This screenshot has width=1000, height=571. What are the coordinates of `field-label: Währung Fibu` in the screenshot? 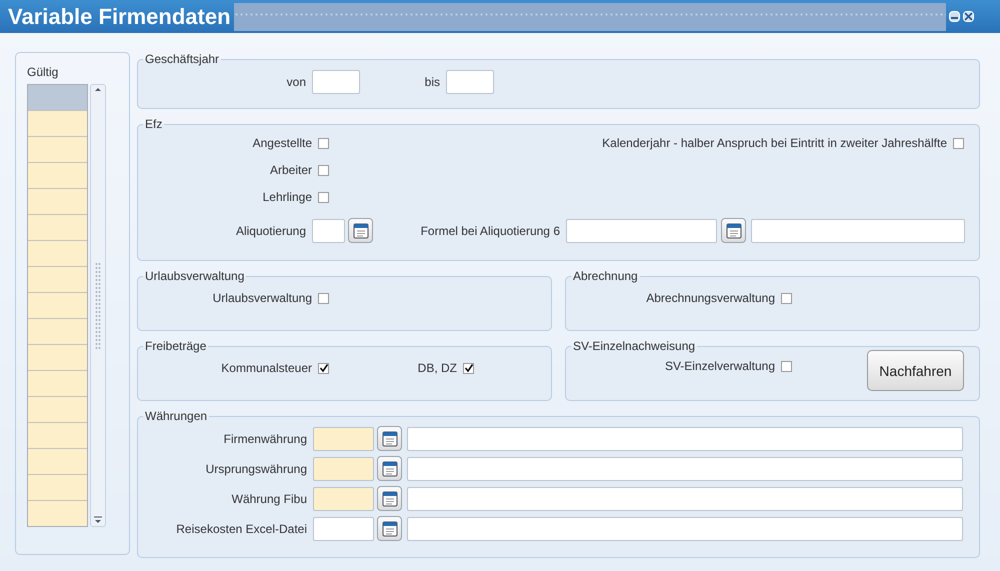 It's located at (269, 499).